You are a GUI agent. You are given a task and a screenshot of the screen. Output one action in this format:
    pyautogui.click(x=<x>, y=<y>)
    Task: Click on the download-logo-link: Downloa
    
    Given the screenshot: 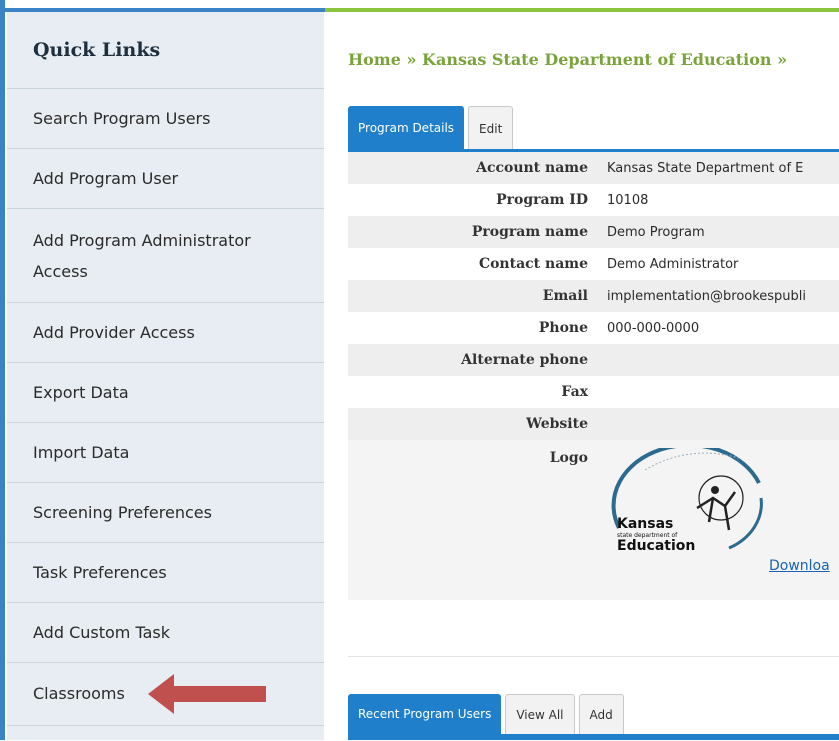 What is the action you would take?
    pyautogui.click(x=799, y=566)
    